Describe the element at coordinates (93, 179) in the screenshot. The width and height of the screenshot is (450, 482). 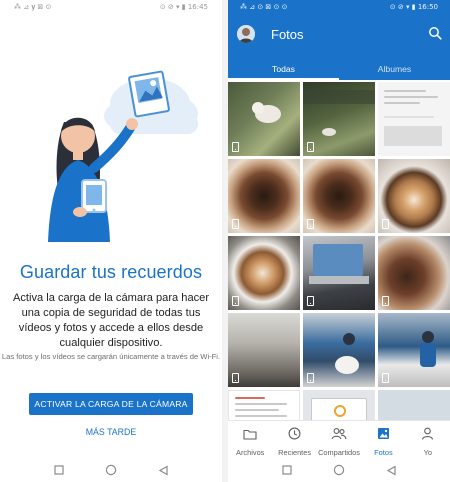
I see `woman-figure` at that location.